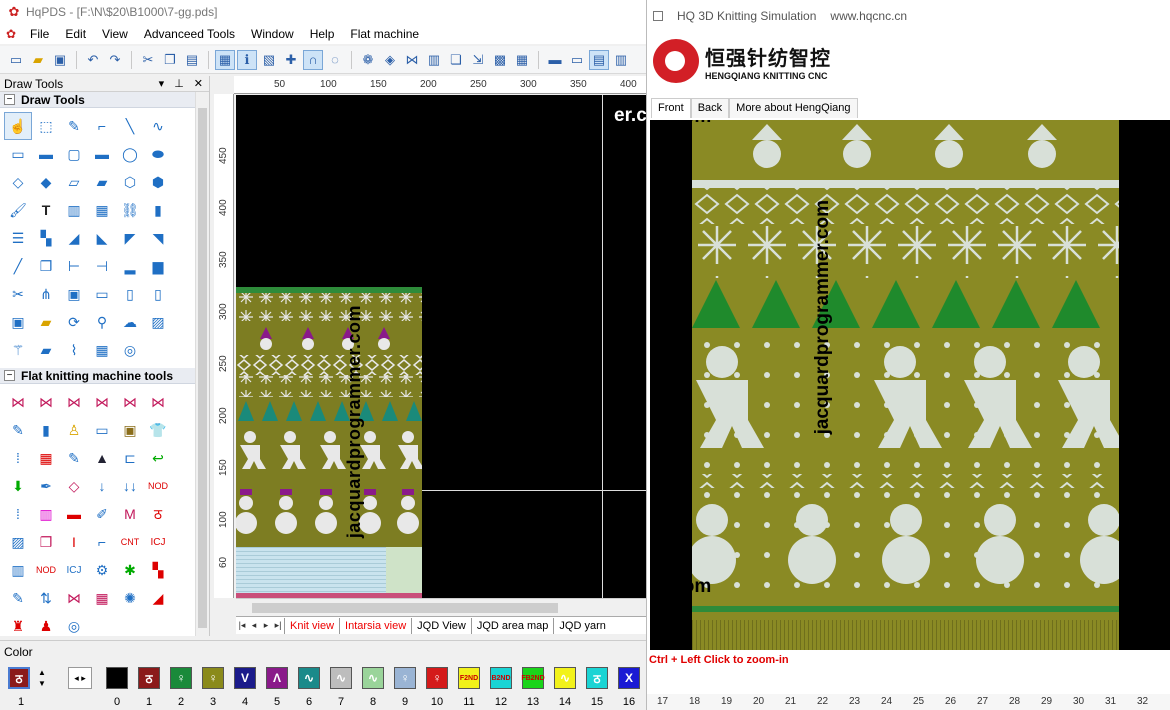 The height and width of the screenshot is (710, 1170). Describe the element at coordinates (18, 182) in the screenshot. I see `diamond-tool-icon: ◇` at that location.